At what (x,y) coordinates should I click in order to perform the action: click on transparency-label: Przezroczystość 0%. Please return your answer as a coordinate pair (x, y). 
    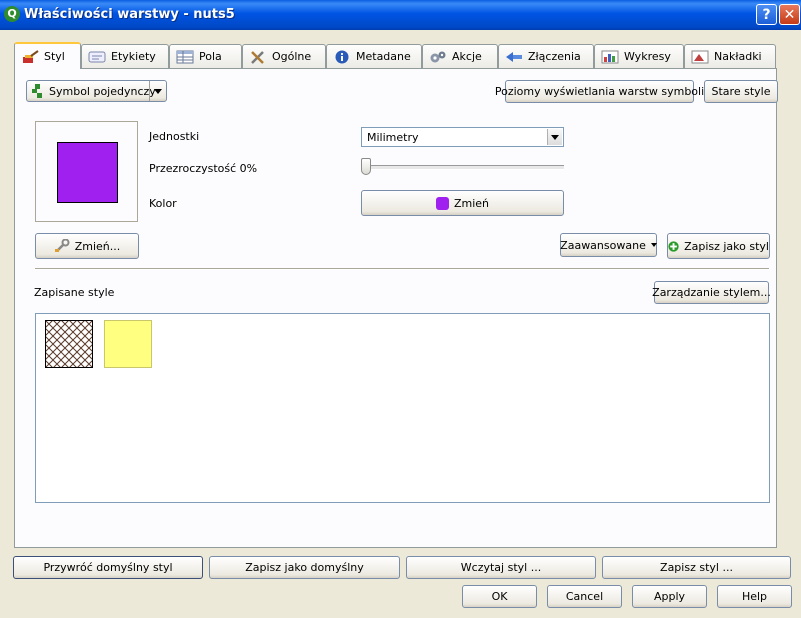
    Looking at the image, I should click on (203, 168).